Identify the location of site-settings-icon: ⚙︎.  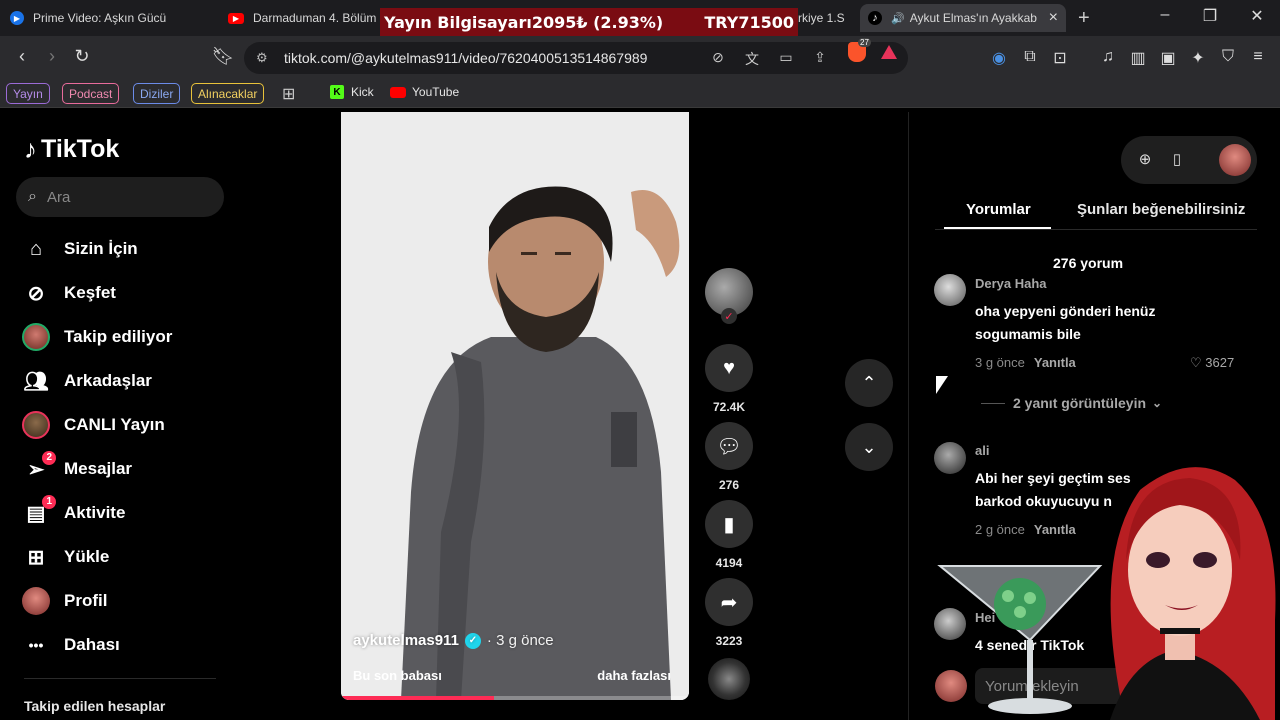
(266, 58).